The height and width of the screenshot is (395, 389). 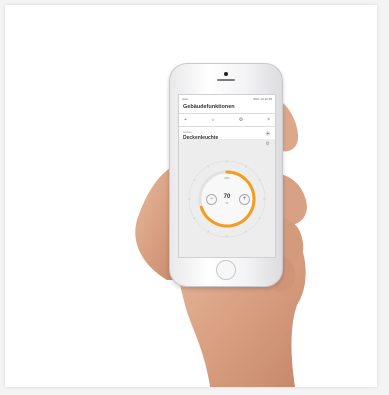 What do you see at coordinates (227, 203) in the screenshot?
I see `dimmer-unit: %` at bounding box center [227, 203].